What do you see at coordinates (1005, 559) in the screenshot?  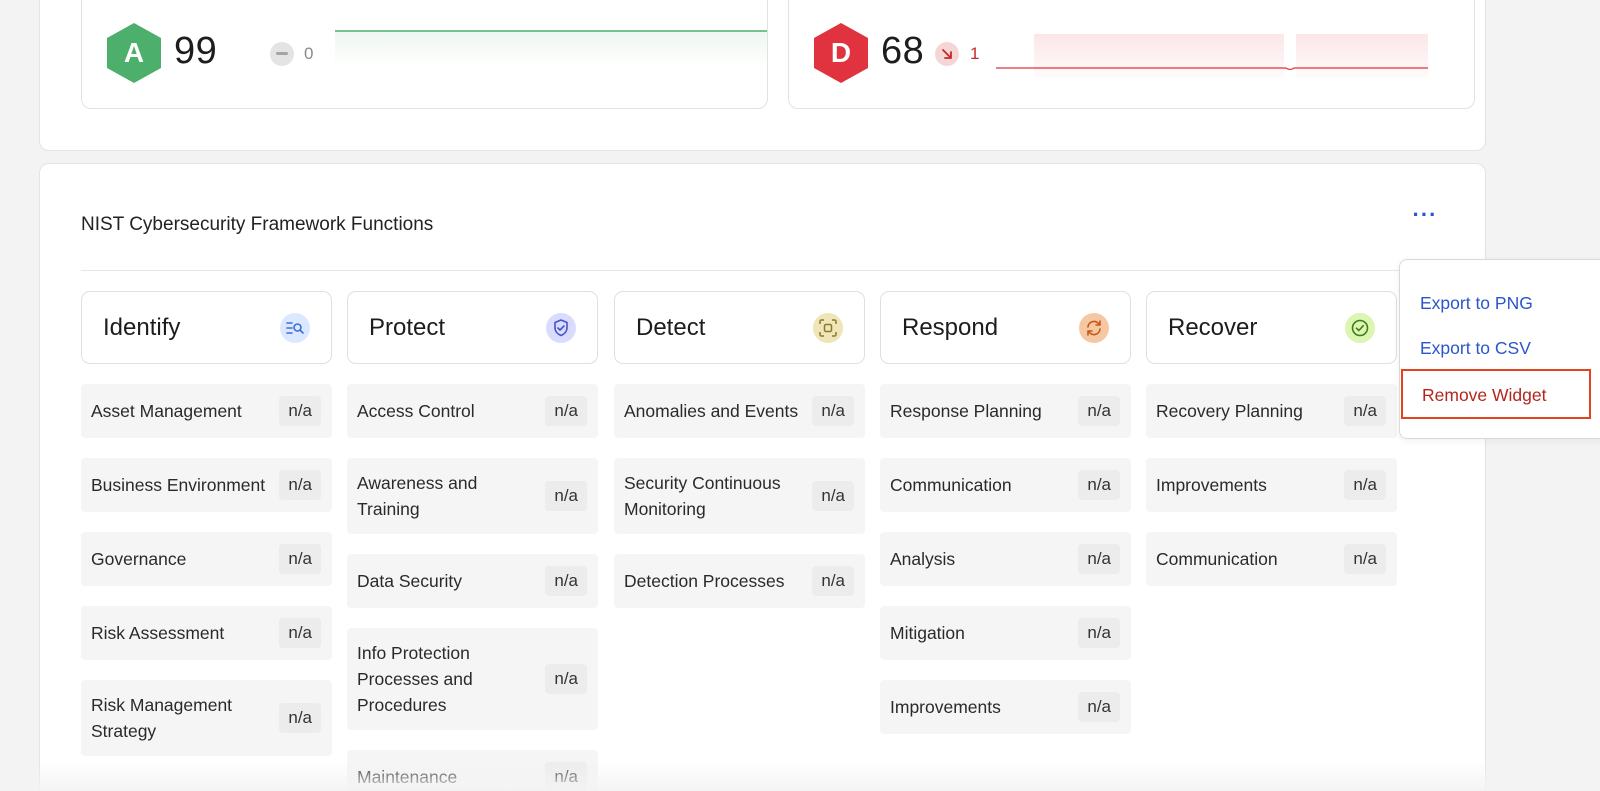 I see `category-row: Analysis n/a` at bounding box center [1005, 559].